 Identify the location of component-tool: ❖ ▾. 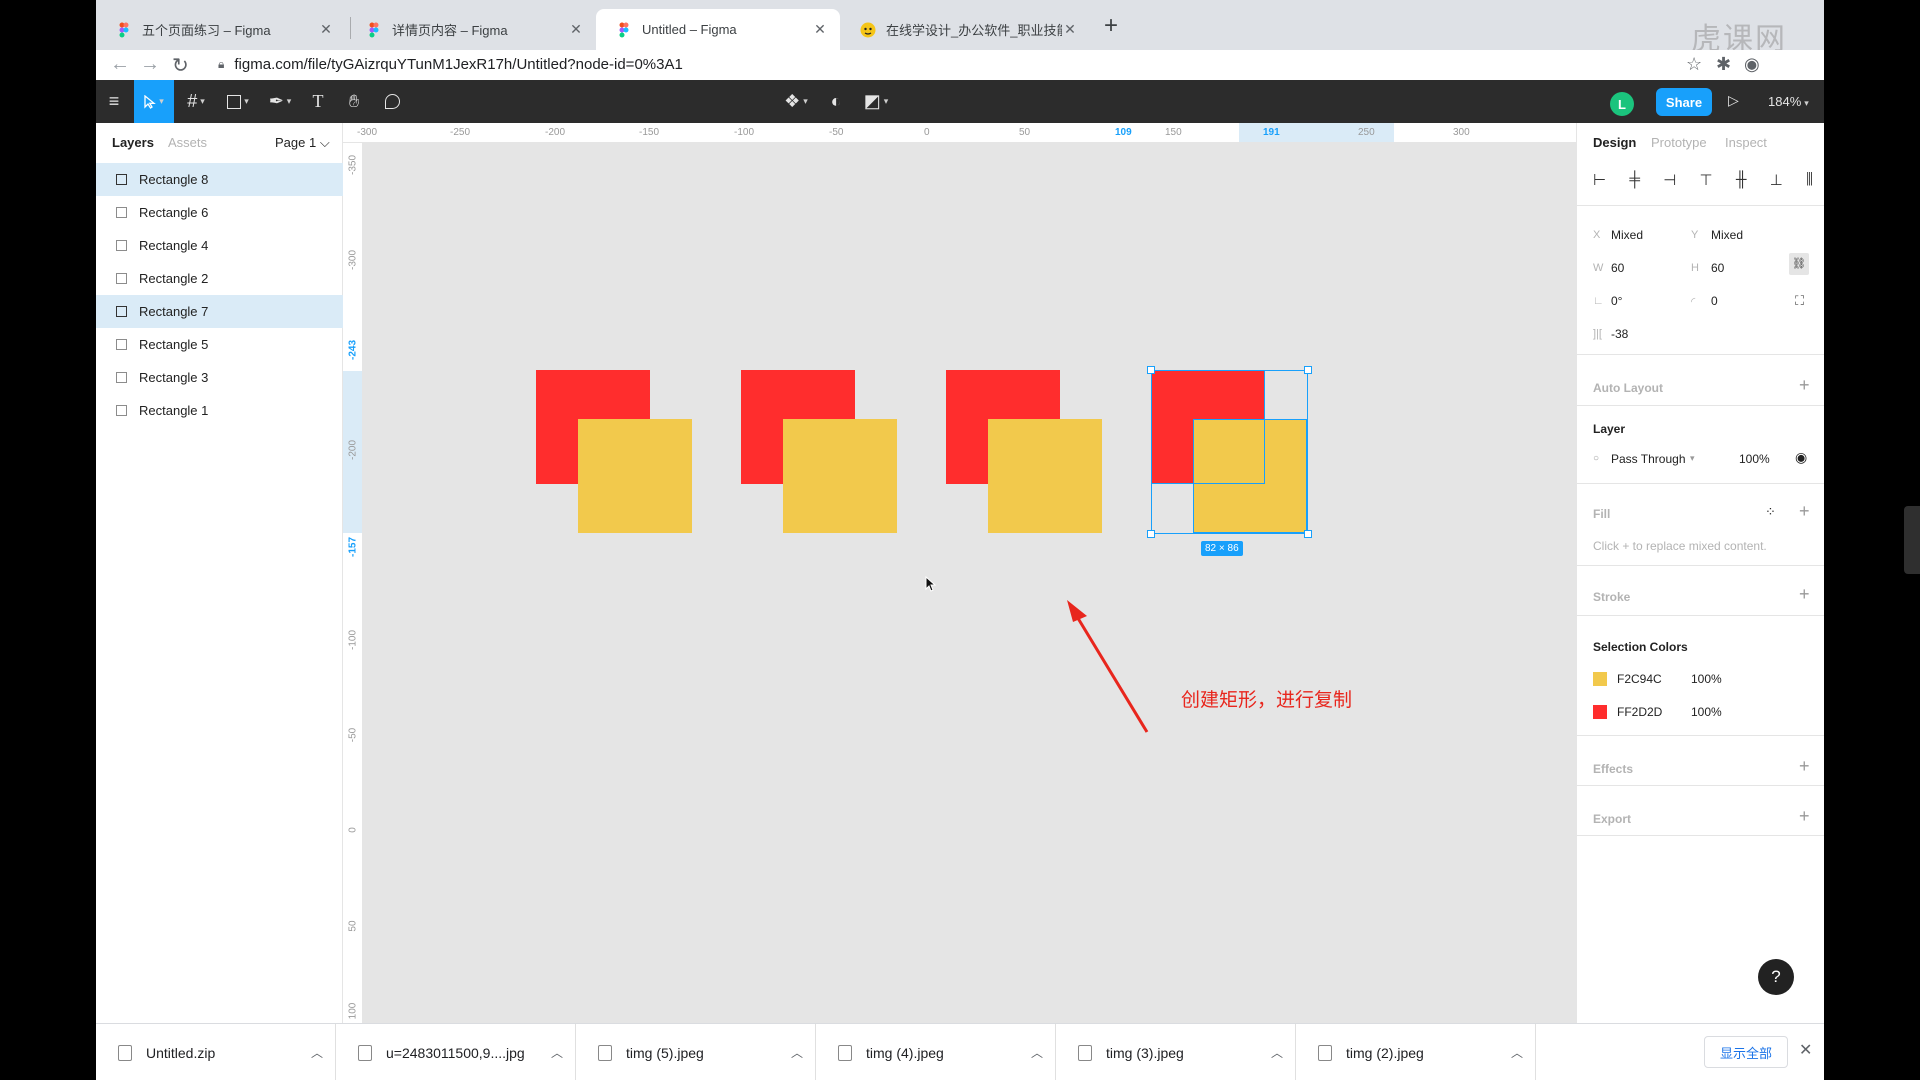
(796, 101).